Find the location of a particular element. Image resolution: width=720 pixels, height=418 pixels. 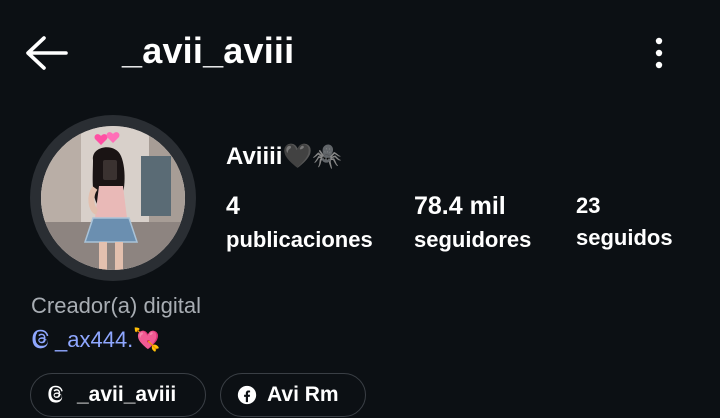

threads-chip-label: _avii_aviii is located at coordinates (127, 394).